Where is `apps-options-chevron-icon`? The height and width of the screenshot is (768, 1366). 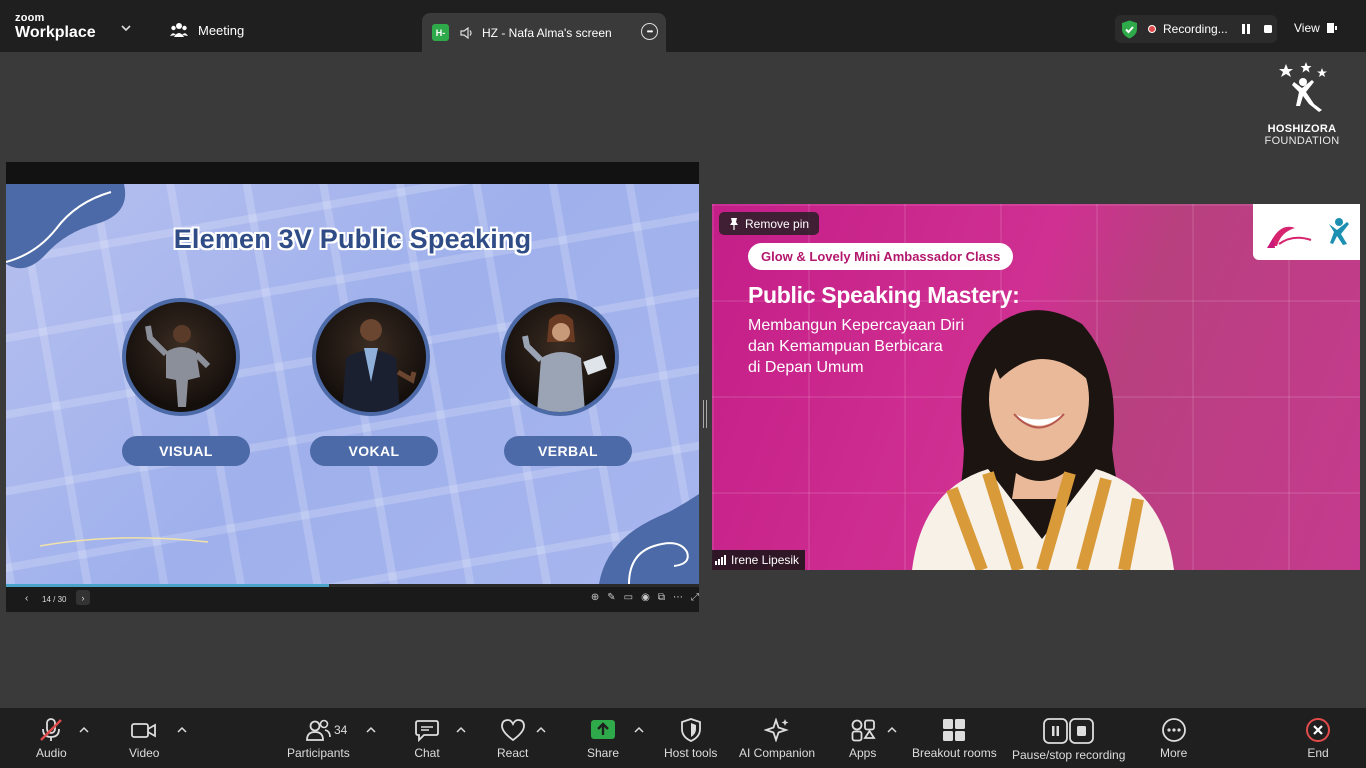
apps-options-chevron-icon is located at coordinates (892, 730).